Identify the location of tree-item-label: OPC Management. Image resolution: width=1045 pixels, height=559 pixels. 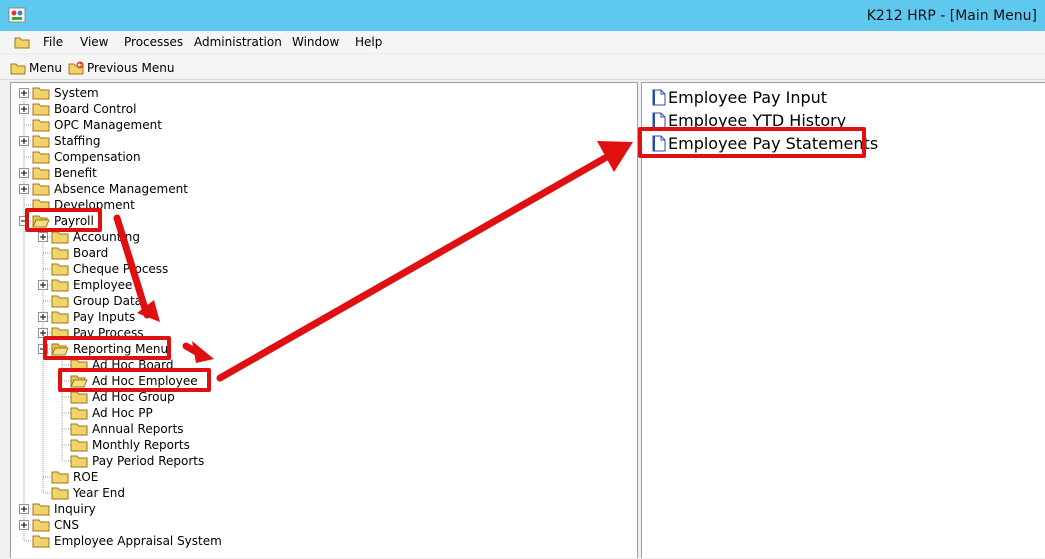
(108, 125).